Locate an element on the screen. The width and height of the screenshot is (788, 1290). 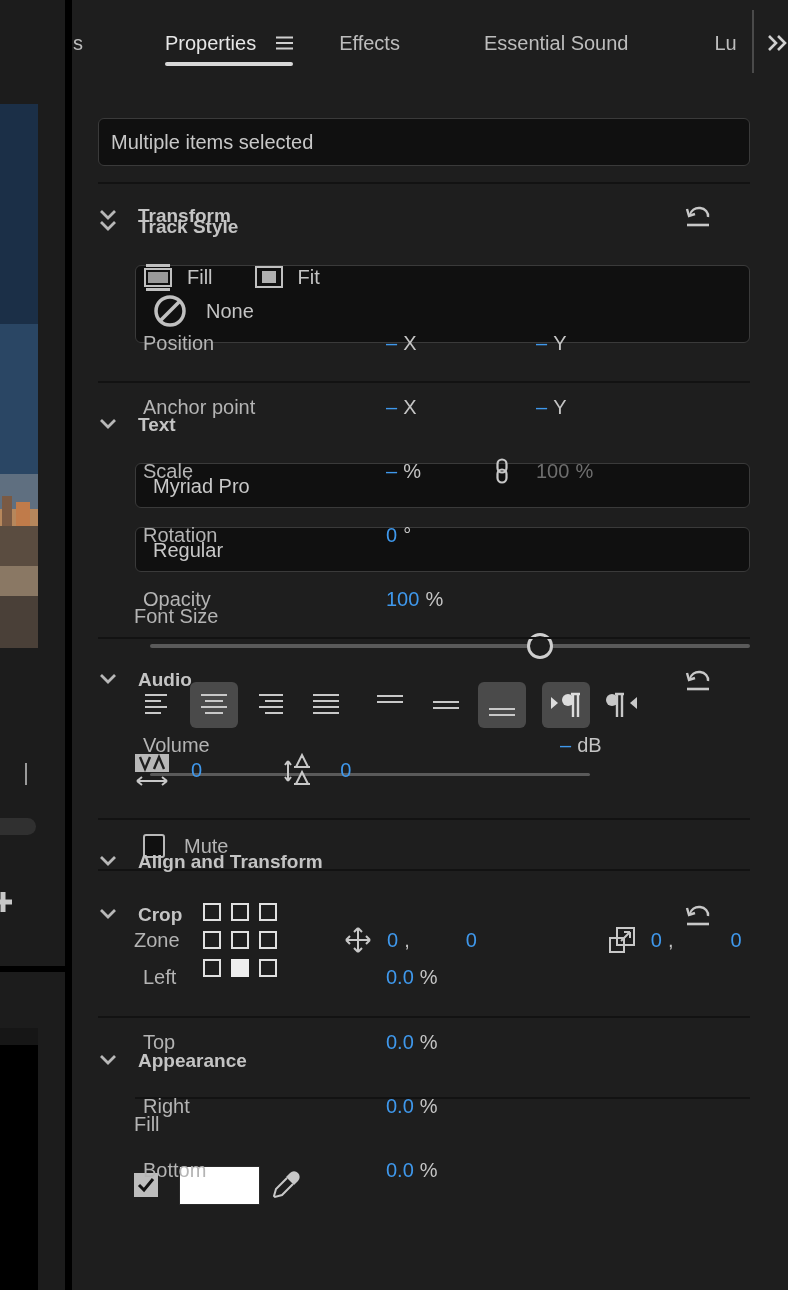
panel-tab: Lu is located at coordinates (725, 48).